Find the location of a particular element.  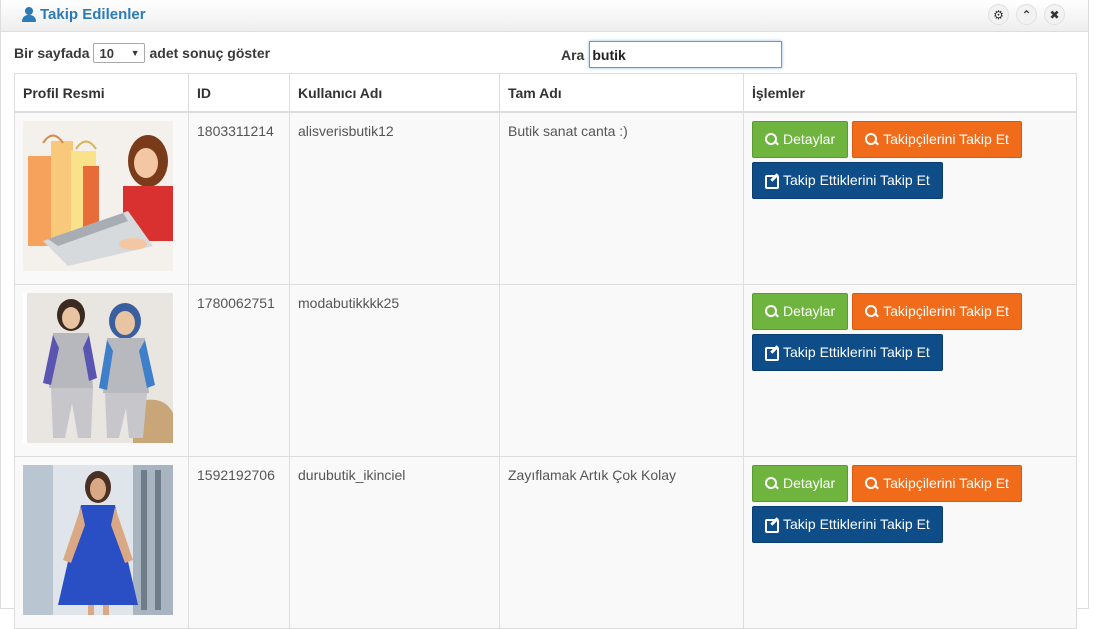

chevron-down-icon: ▼ is located at coordinates (135, 53).